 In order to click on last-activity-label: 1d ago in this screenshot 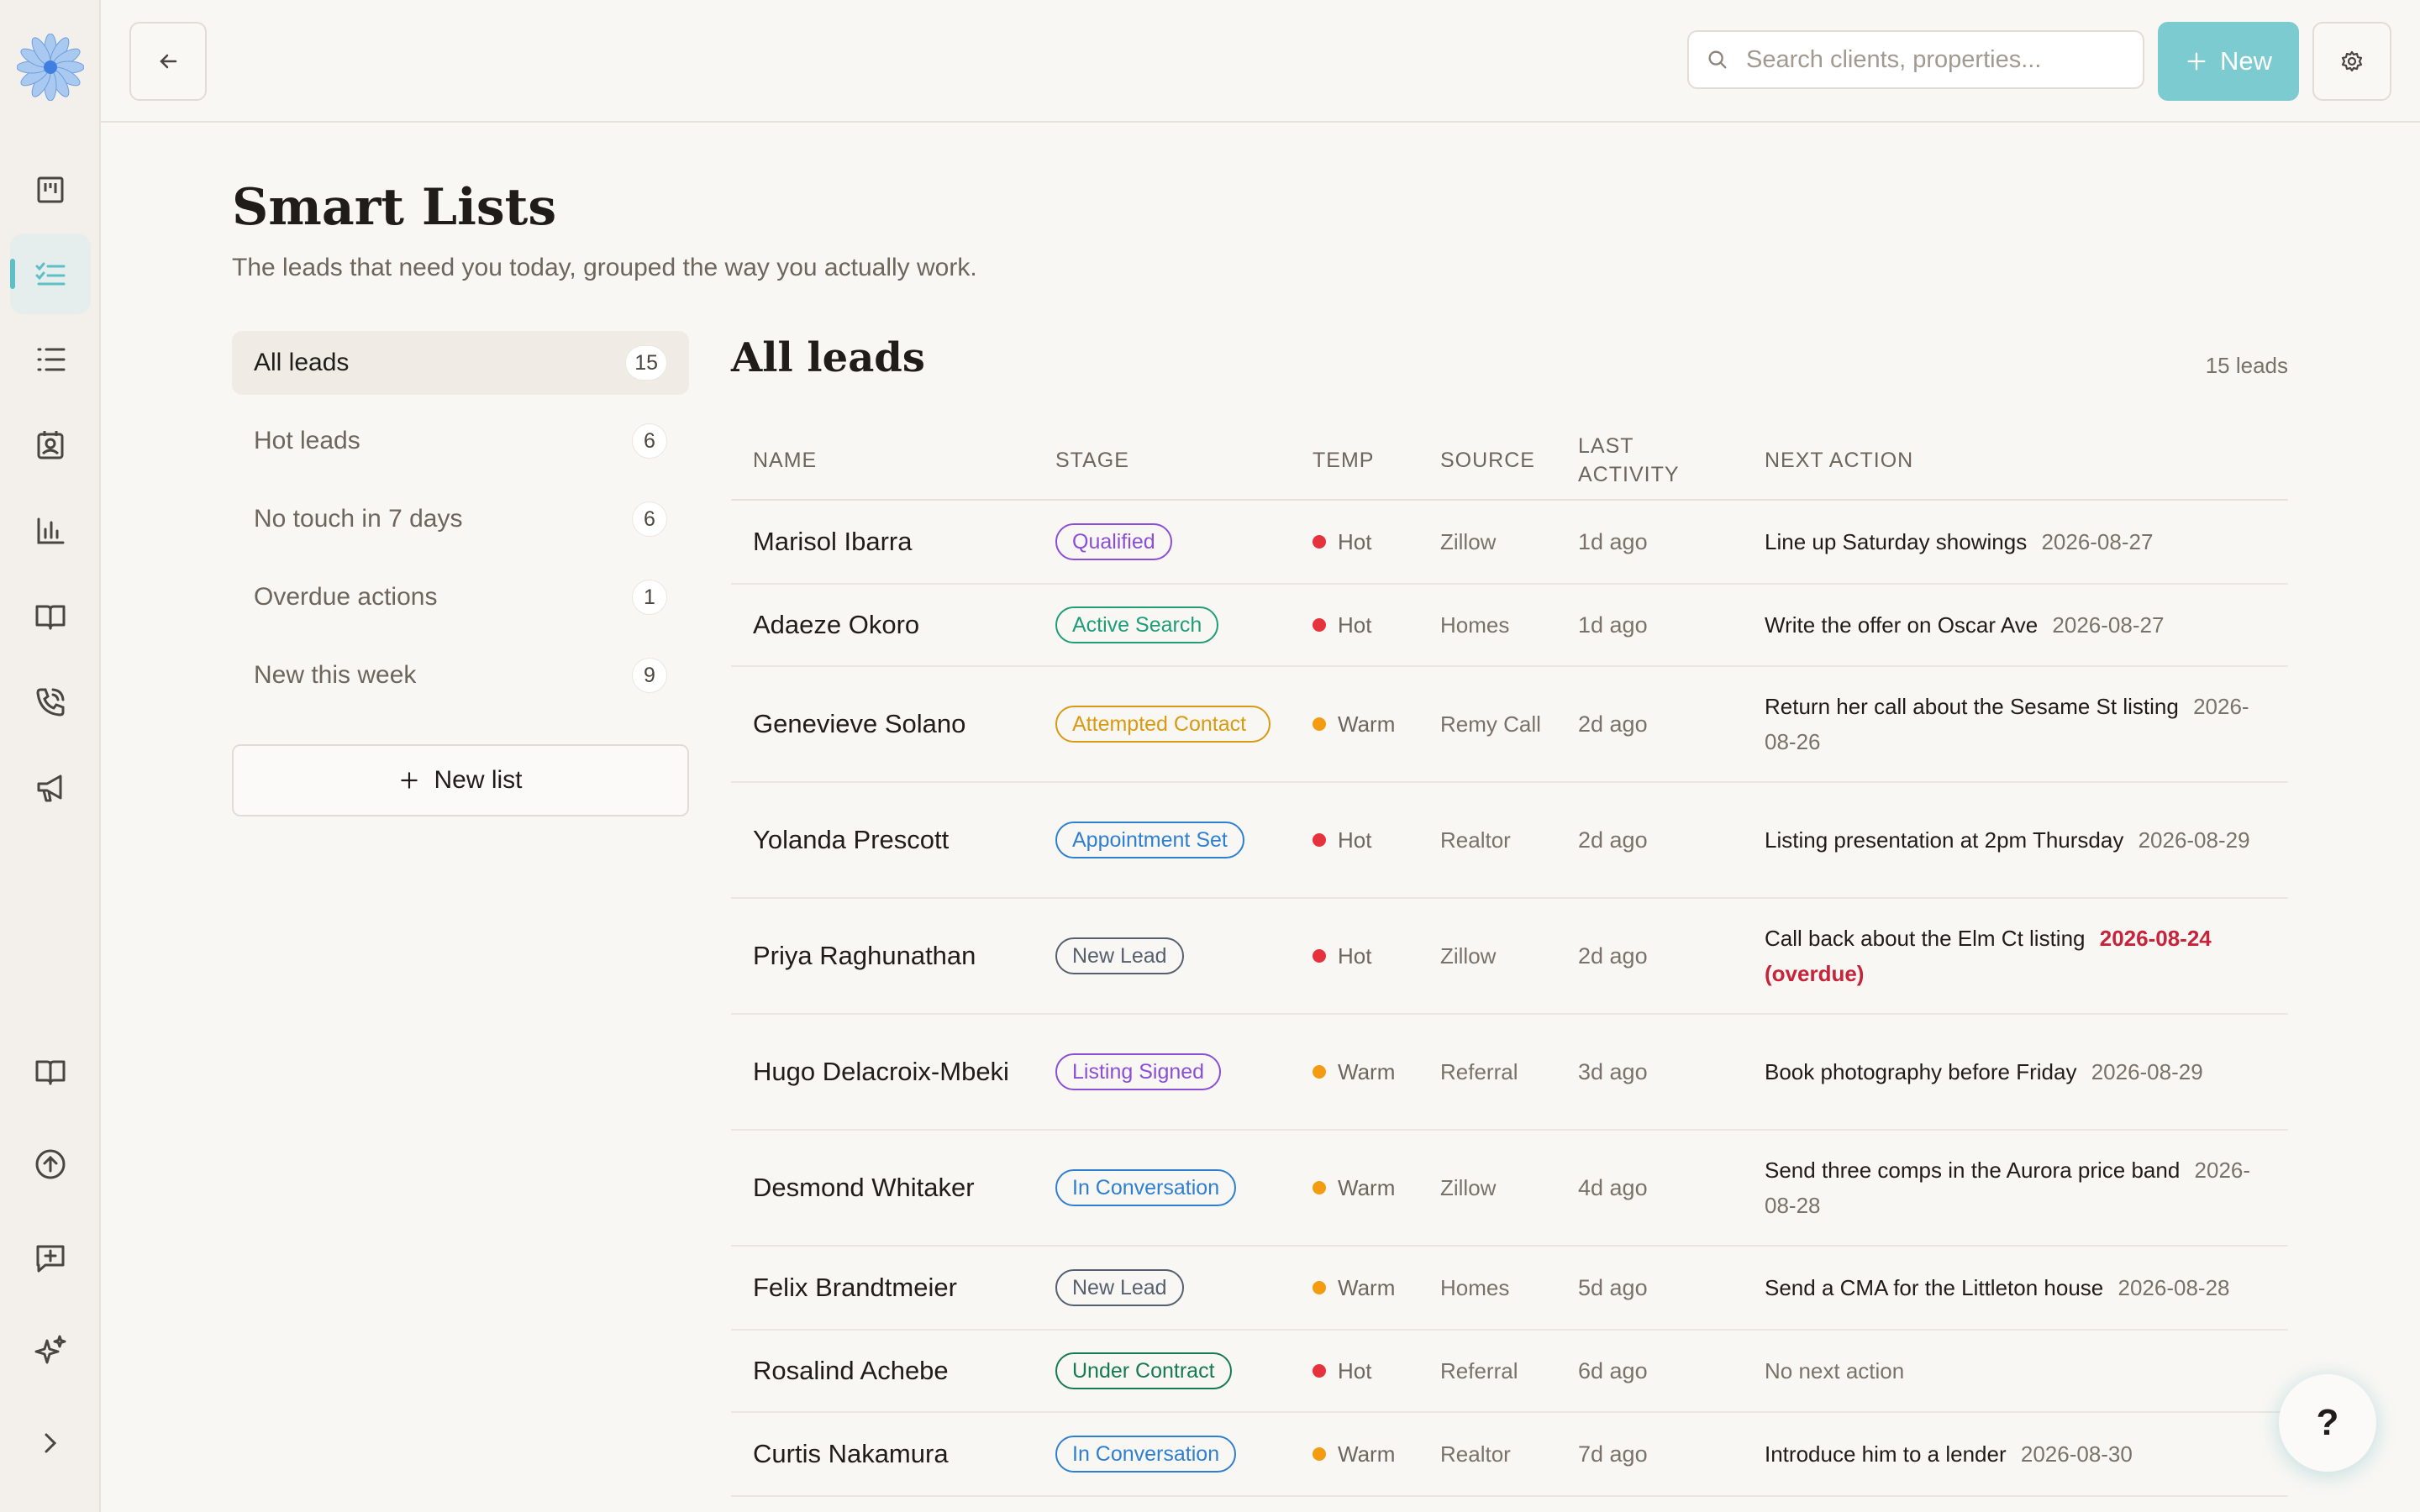, I will do `click(1613, 625)`.